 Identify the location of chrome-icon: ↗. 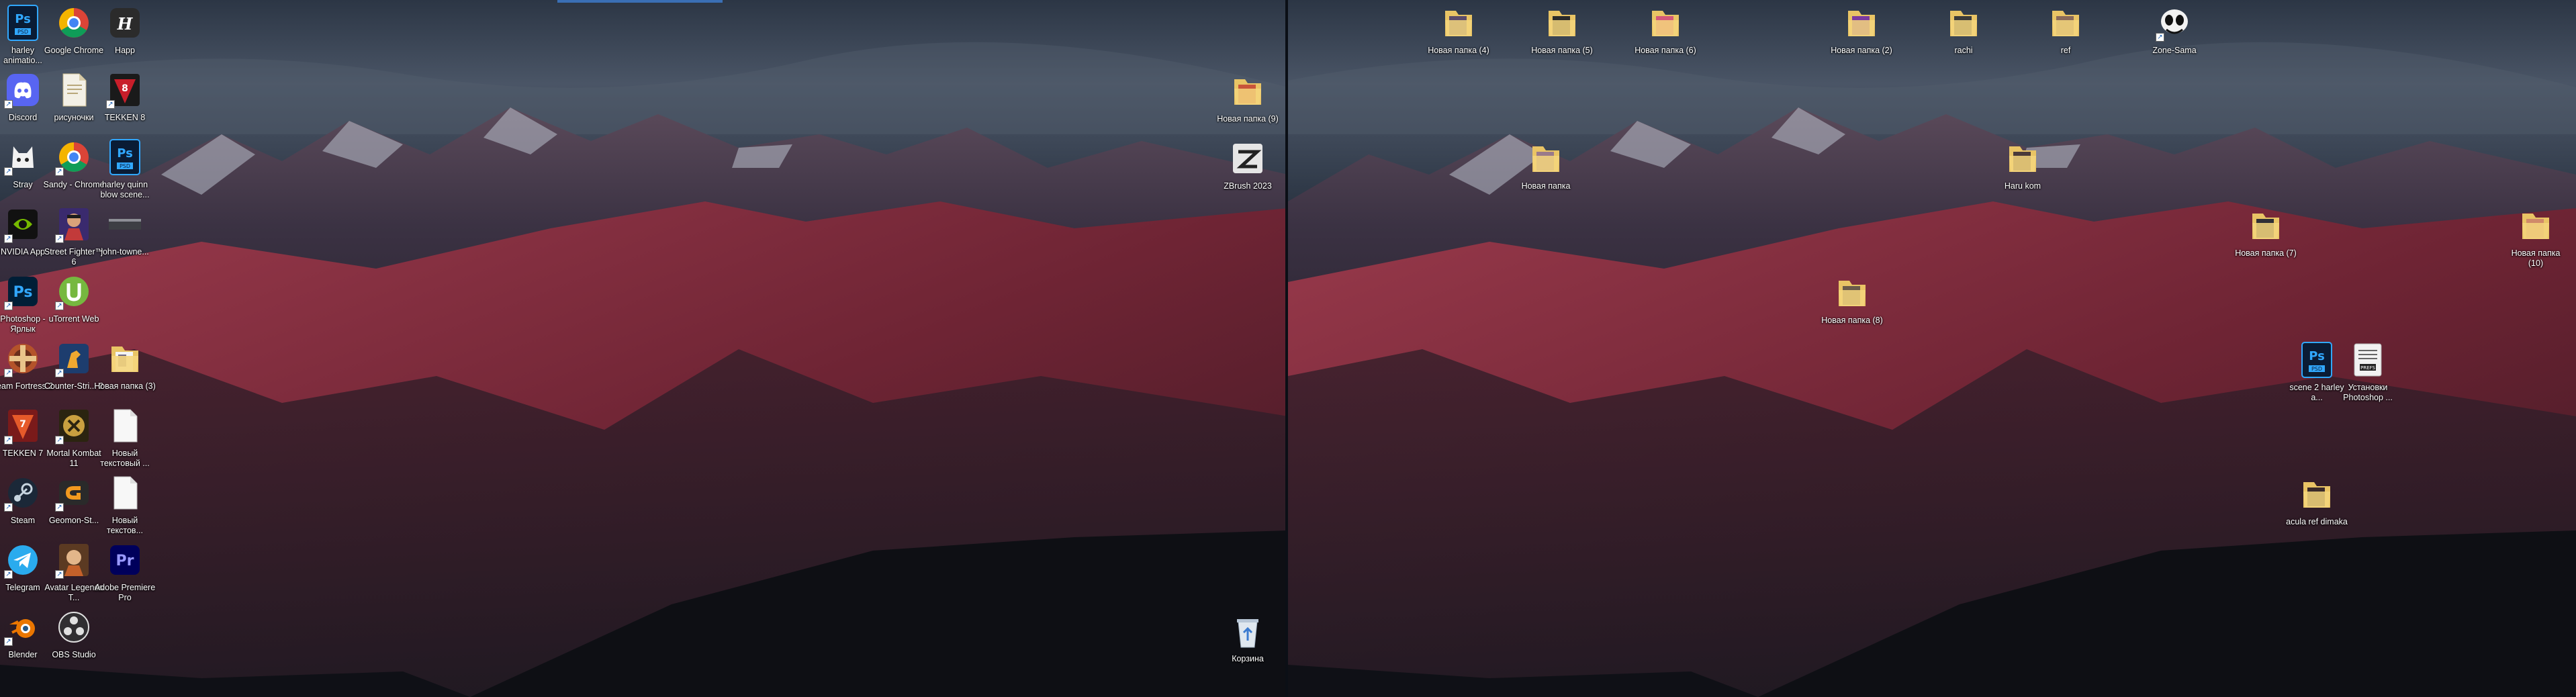
(74, 157).